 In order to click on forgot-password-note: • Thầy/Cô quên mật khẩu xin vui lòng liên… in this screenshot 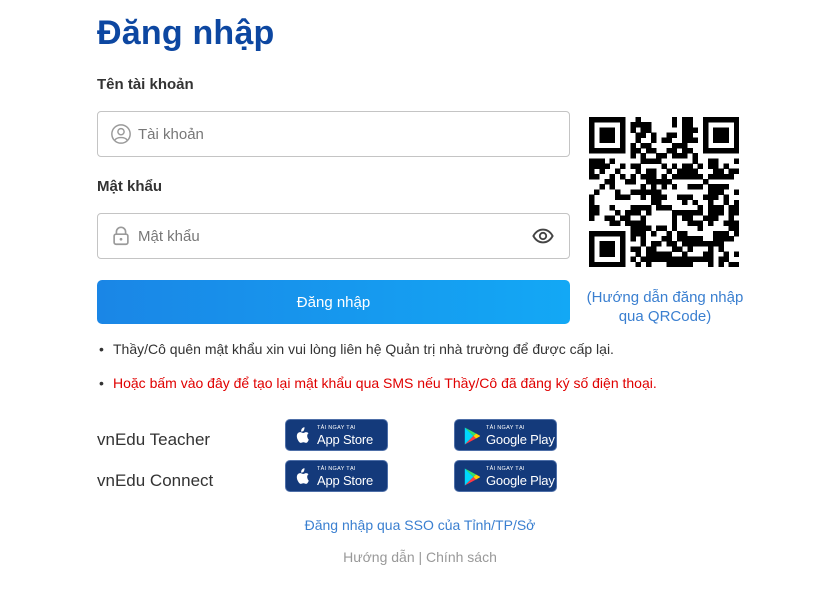, I will do `click(356, 349)`.